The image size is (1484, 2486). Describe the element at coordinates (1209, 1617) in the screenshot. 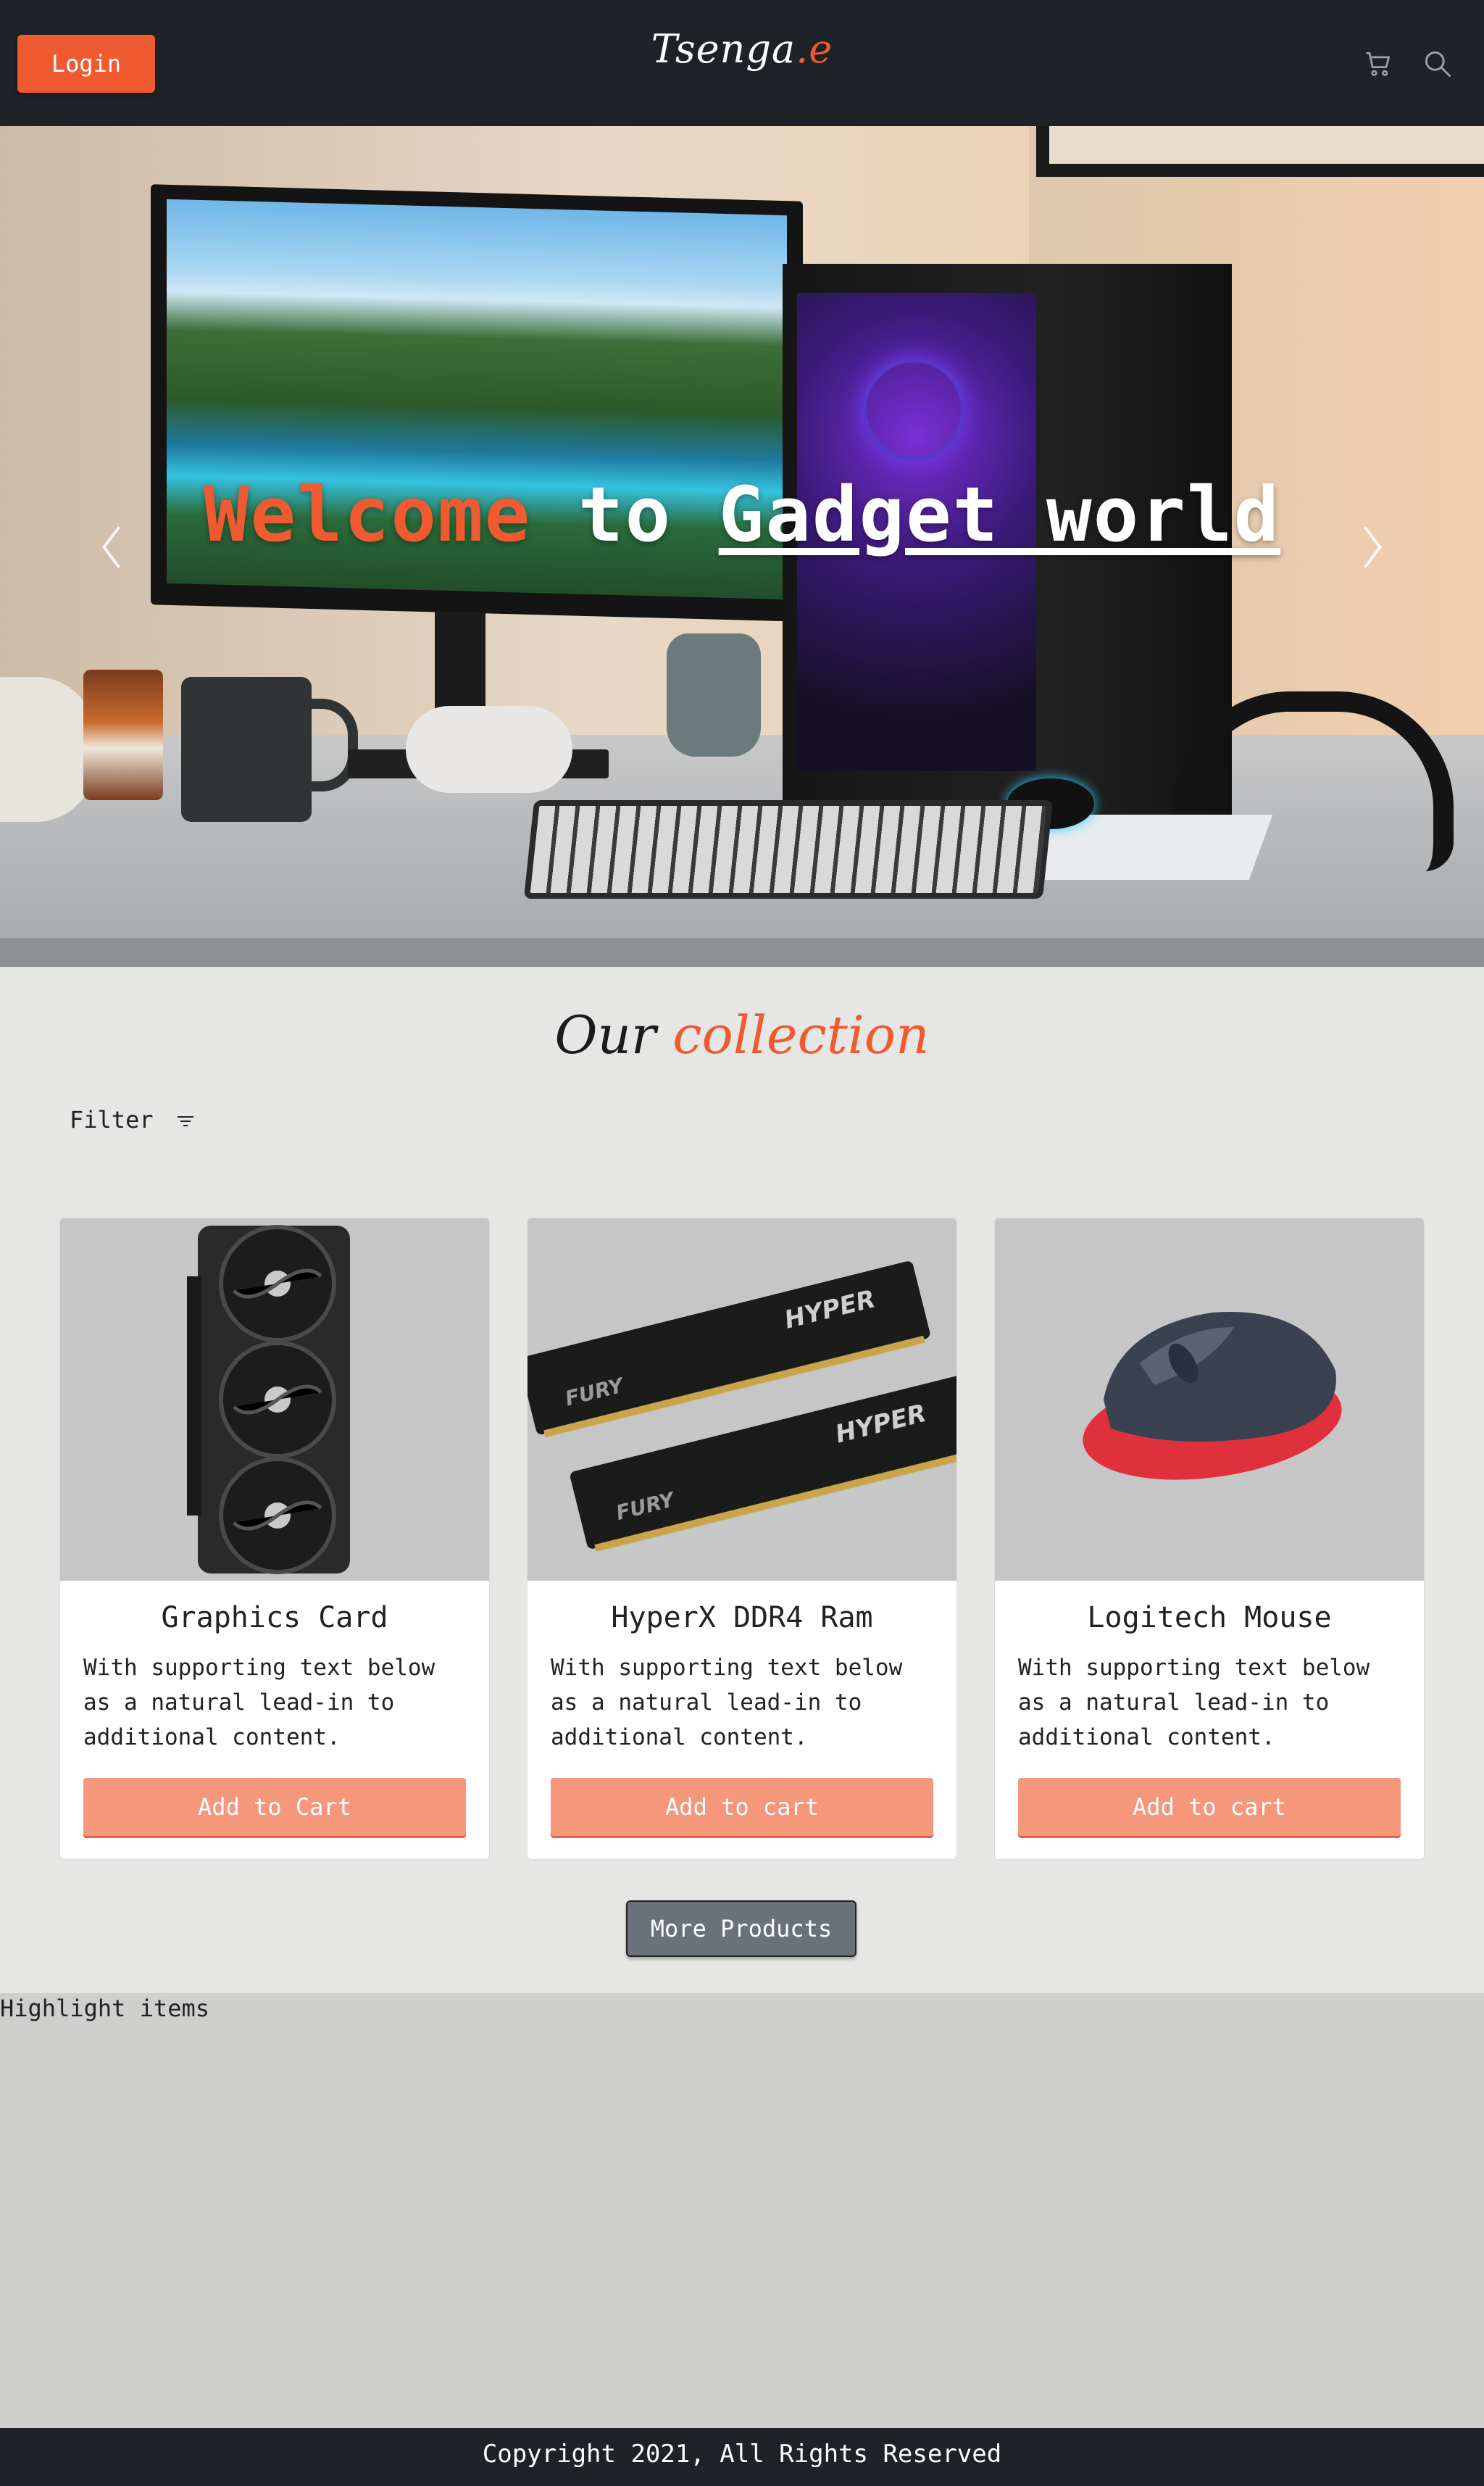

I see `product-title: Logitech Mouse` at that location.